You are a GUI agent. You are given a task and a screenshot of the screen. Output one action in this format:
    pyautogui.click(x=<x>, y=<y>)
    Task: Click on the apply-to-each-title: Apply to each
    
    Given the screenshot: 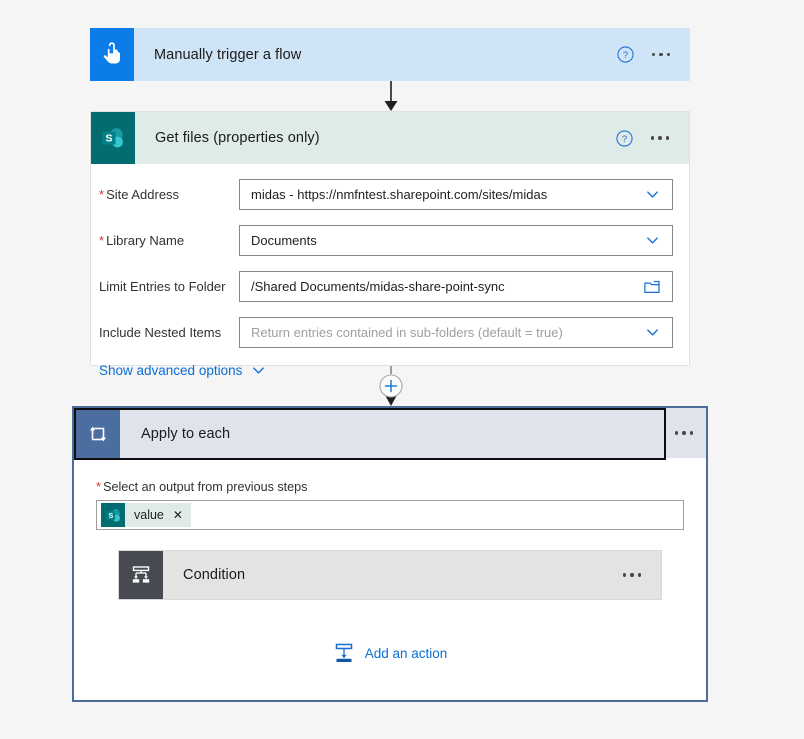 What is the action you would take?
    pyautogui.click(x=186, y=434)
    